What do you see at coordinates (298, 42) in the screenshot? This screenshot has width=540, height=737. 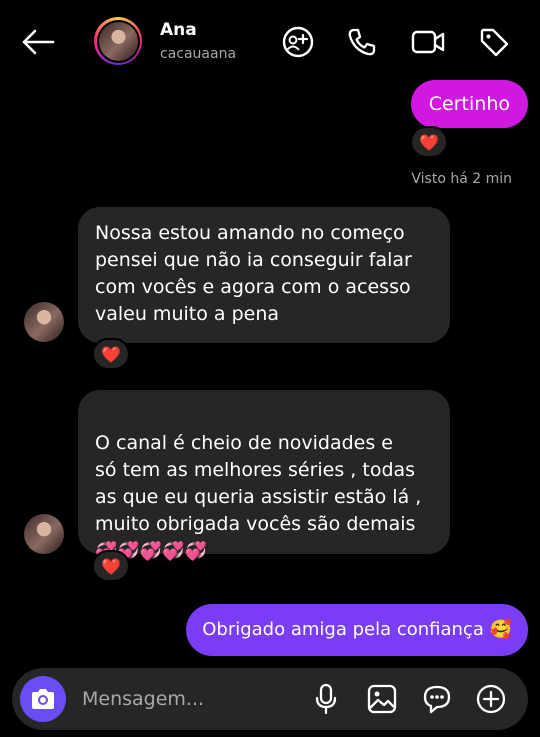 I see `add-people-icon` at bounding box center [298, 42].